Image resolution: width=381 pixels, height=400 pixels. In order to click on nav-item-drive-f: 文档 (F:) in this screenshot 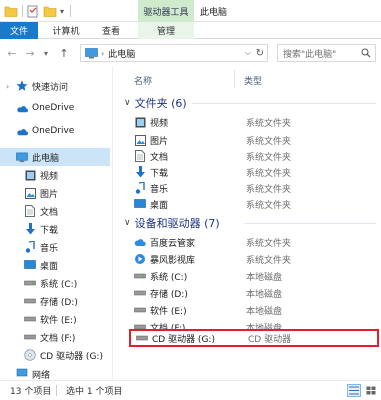, I will do `click(55, 337)`.